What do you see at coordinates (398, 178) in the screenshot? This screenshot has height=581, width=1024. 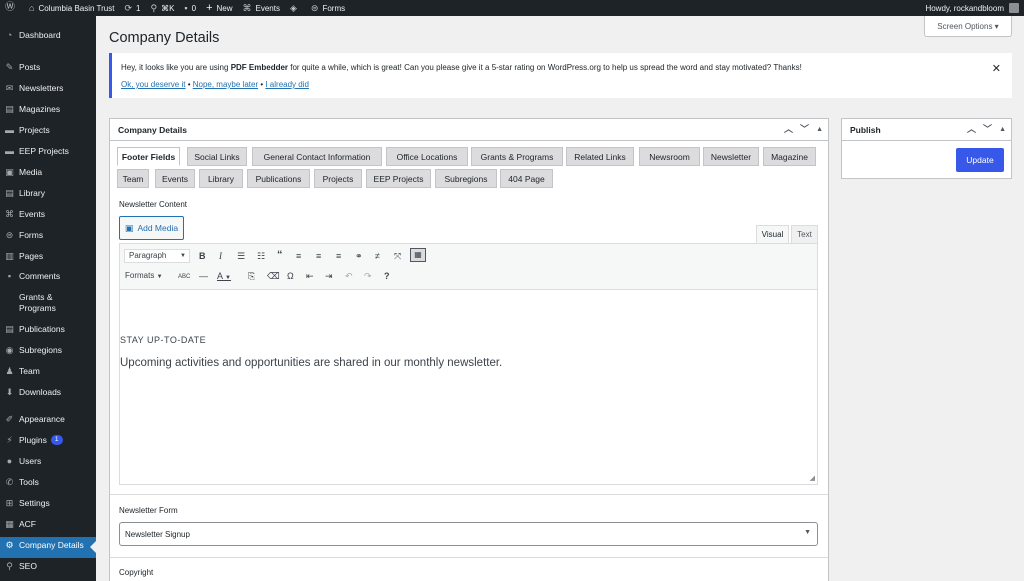 I see `tab-eep-projects: EEP Projects` at bounding box center [398, 178].